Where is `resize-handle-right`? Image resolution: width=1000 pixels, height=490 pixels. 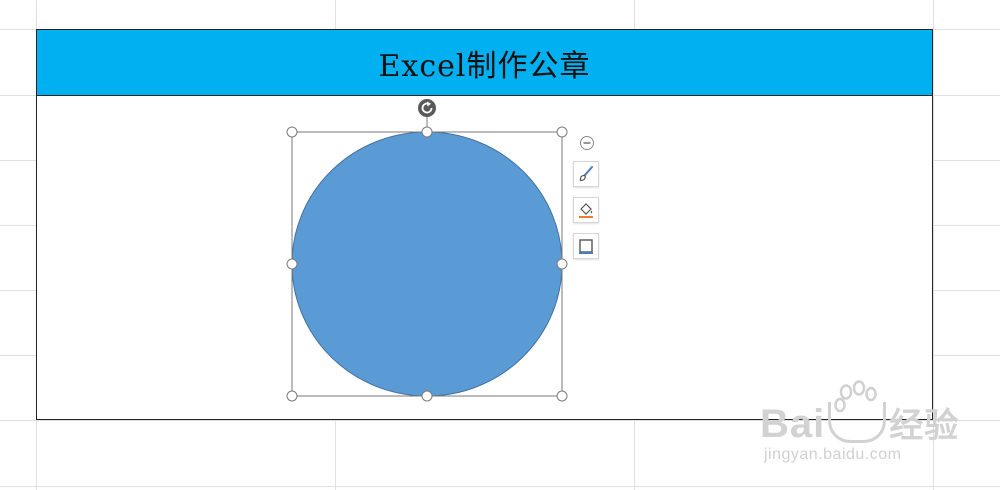 resize-handle-right is located at coordinates (562, 264).